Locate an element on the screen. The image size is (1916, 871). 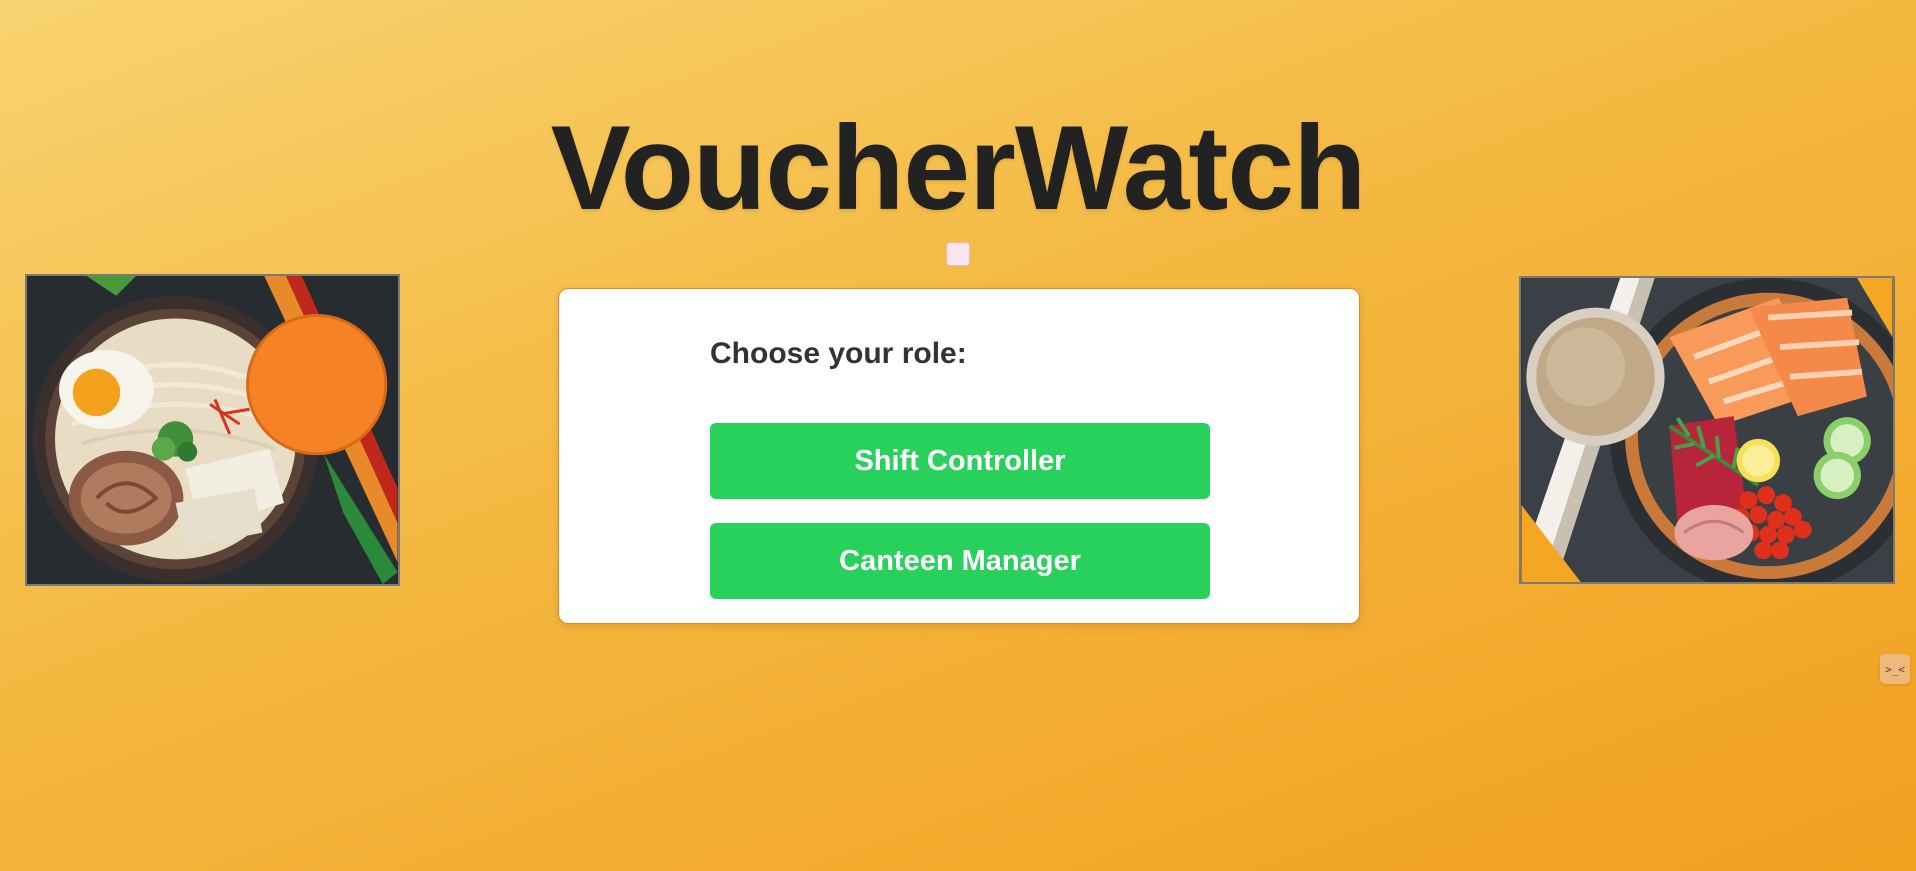
app-title: VoucherWatch is located at coordinates (958, 168).